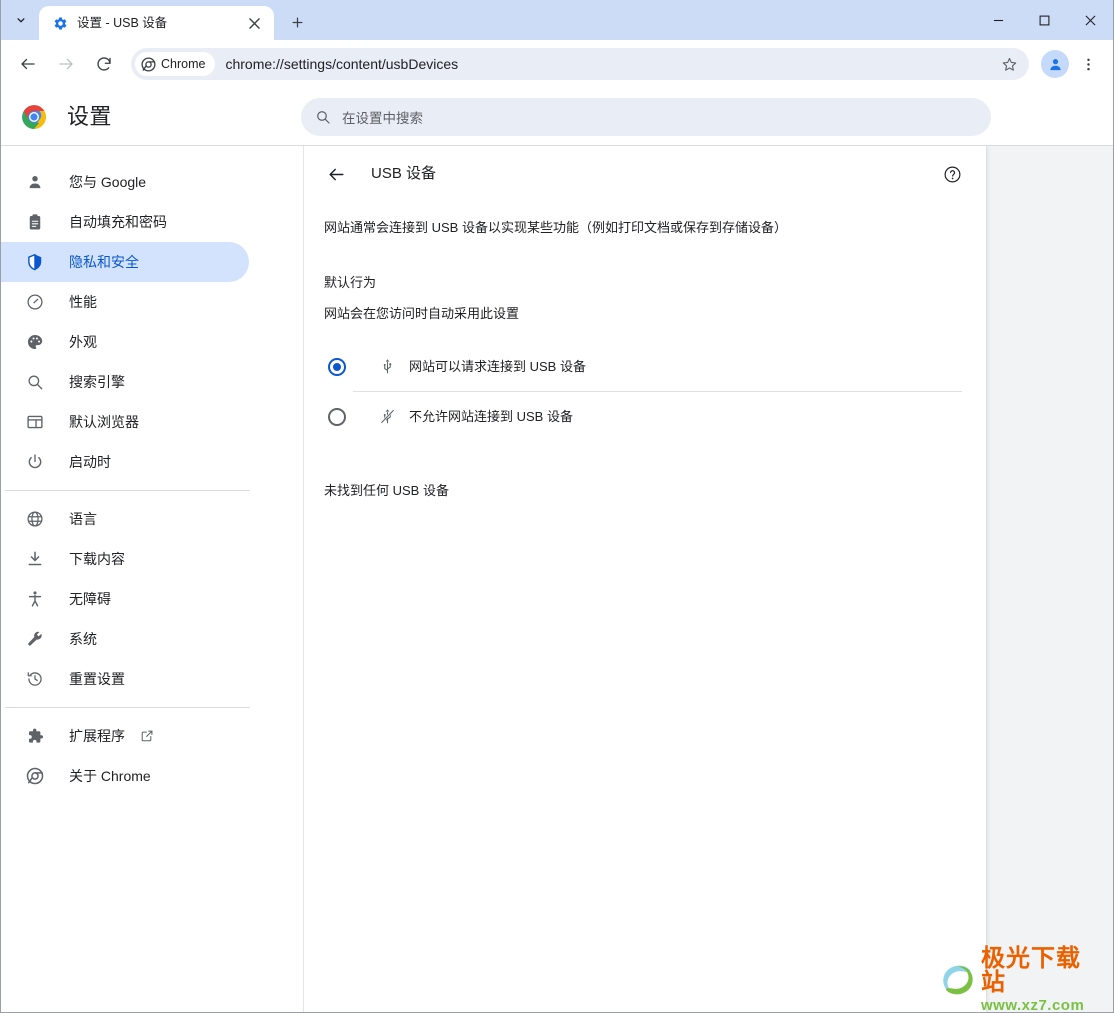 The width and height of the screenshot is (1114, 1013). Describe the element at coordinates (125, 519) in the screenshot. I see `sidebar-item-languages: 语言` at that location.